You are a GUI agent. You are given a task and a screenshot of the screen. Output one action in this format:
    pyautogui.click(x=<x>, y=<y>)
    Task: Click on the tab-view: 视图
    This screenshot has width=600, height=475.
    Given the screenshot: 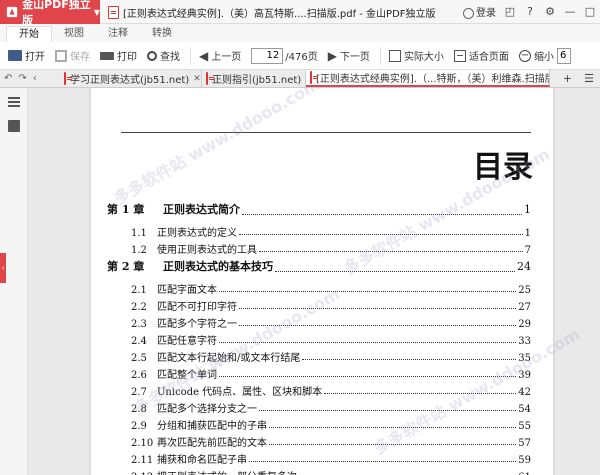 What is the action you would take?
    pyautogui.click(x=74, y=34)
    